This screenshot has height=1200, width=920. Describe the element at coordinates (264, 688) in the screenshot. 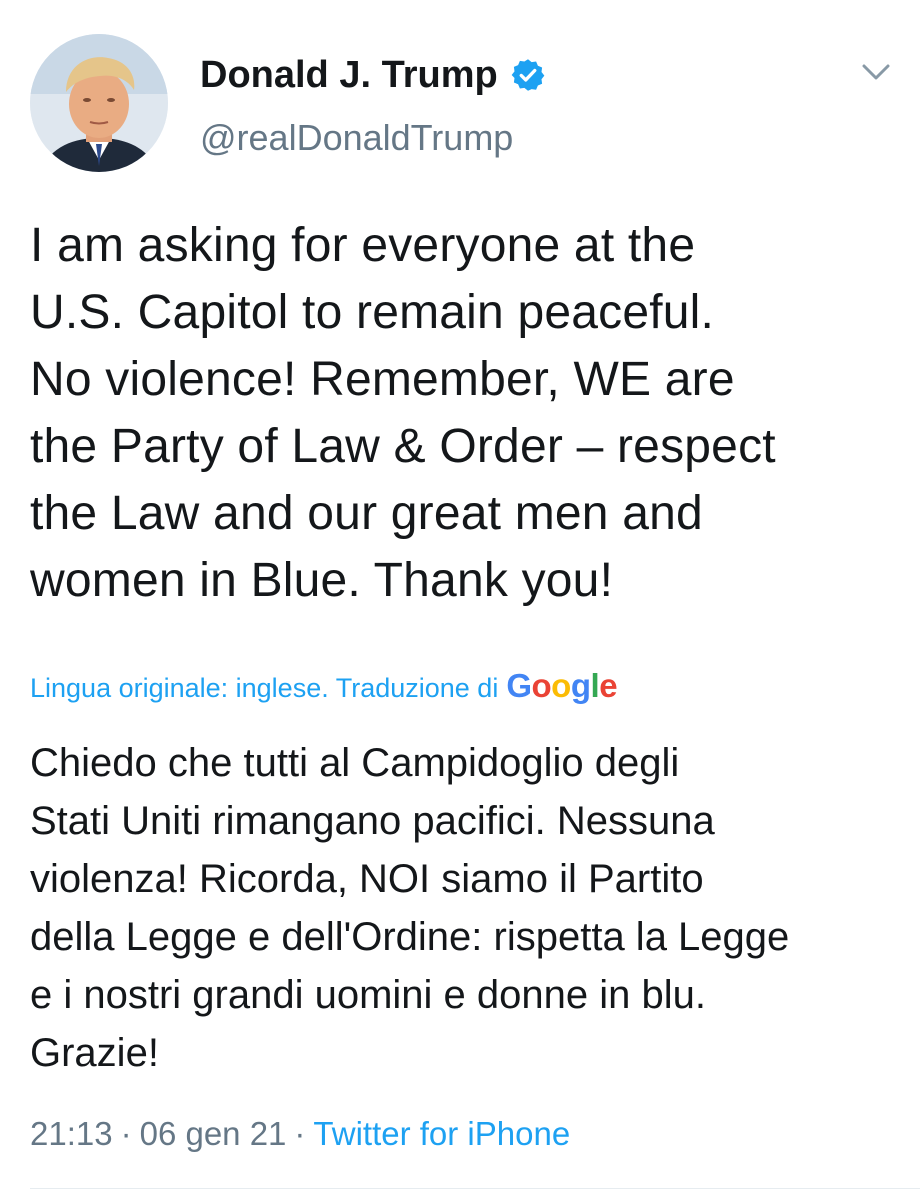

I see `translation-notice-text: Lingua originale: inglese. Traduzione di` at that location.